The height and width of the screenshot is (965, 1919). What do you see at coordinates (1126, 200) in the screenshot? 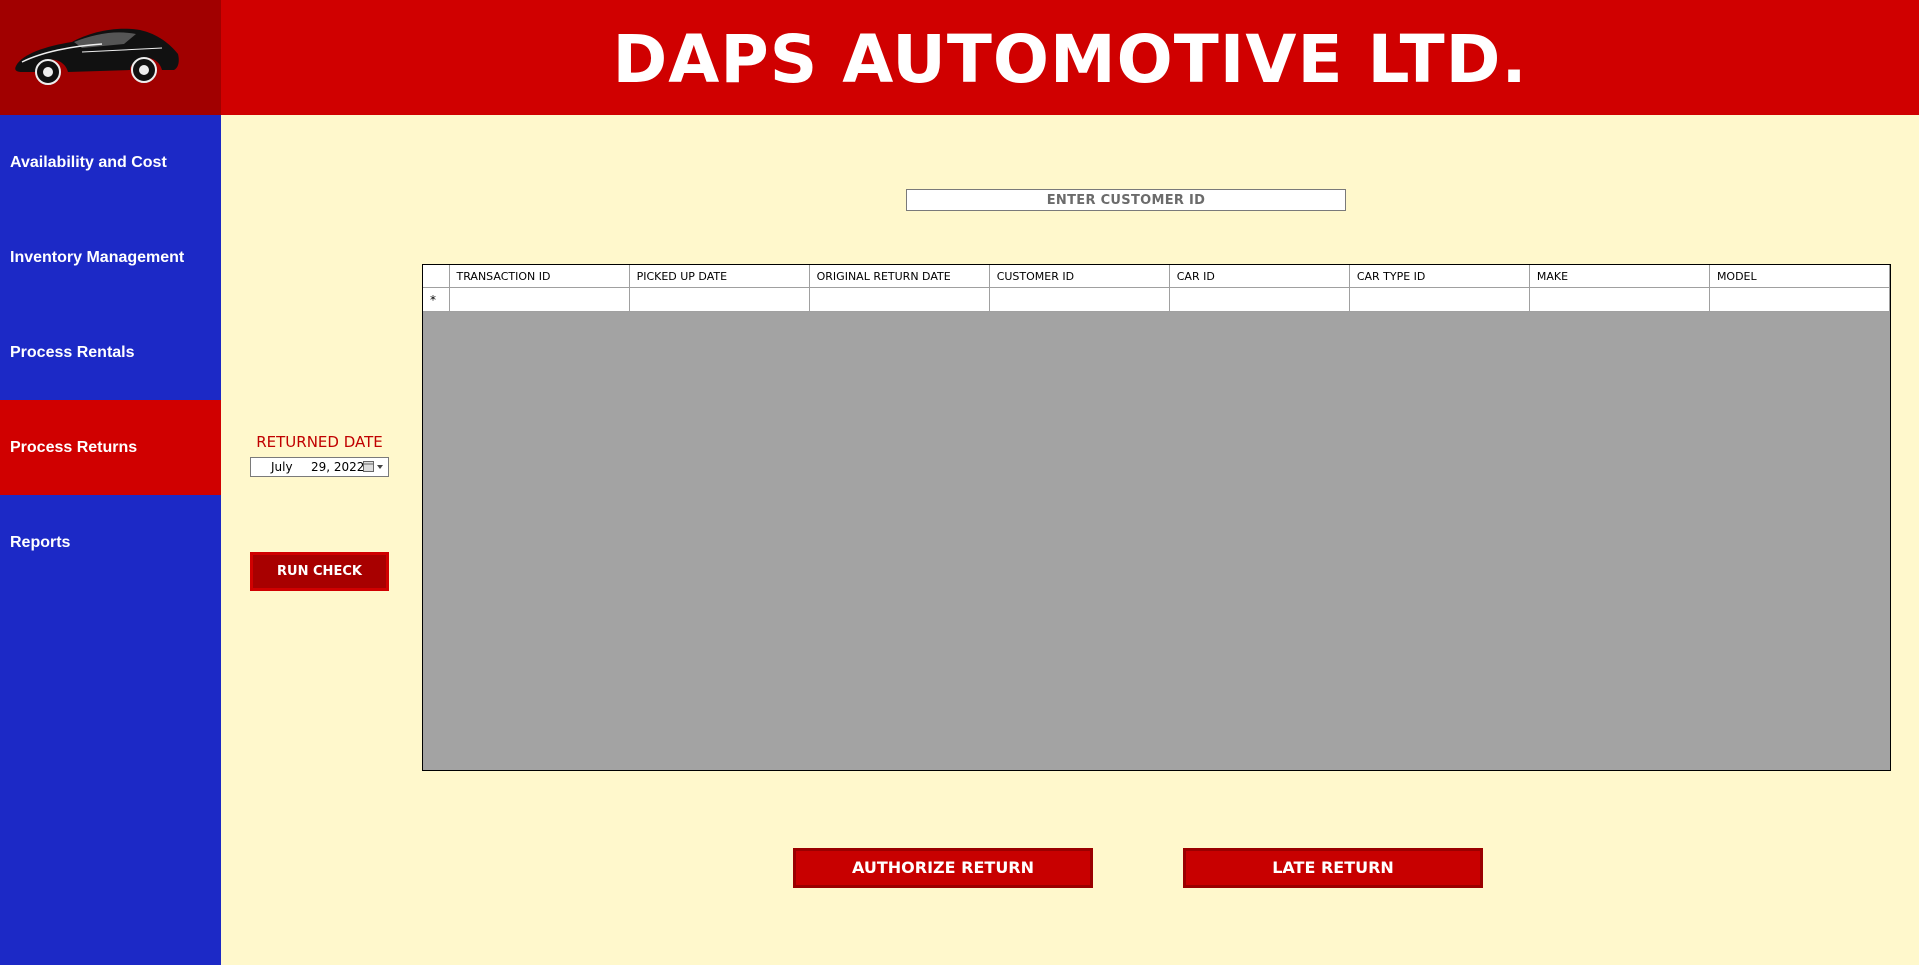
I see `customer-id-input` at bounding box center [1126, 200].